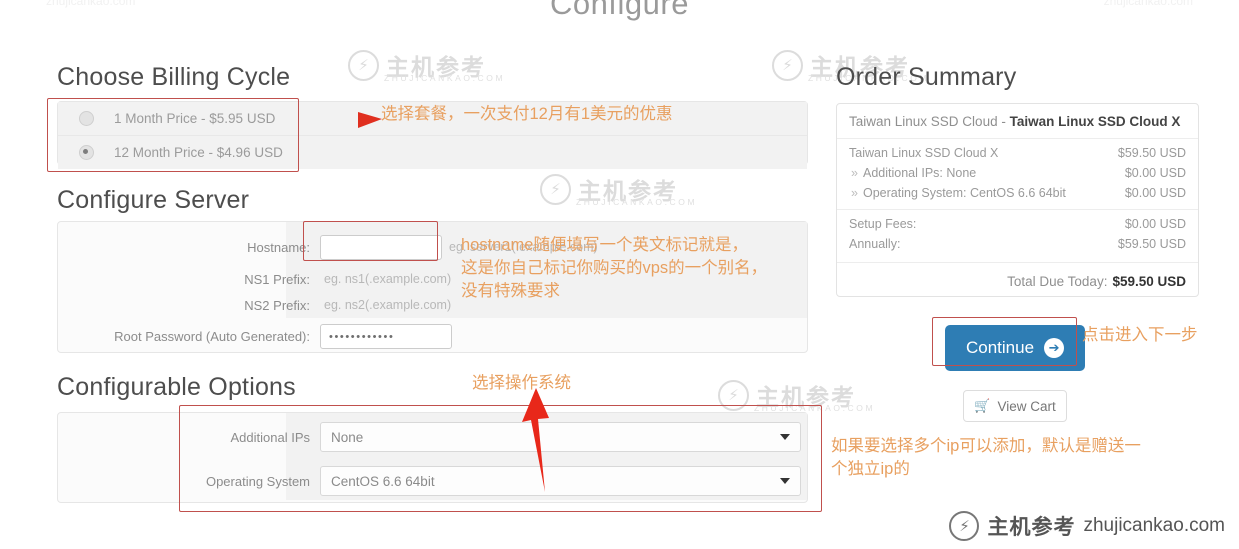 Image resolution: width=1239 pixels, height=549 pixels. I want to click on arrow-right-icon: ➔, so click(1054, 348).